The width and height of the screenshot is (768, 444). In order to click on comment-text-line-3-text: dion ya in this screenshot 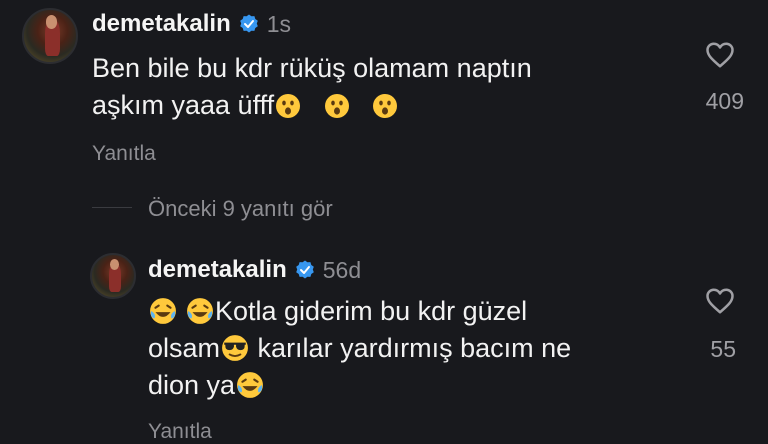, I will do `click(192, 385)`.